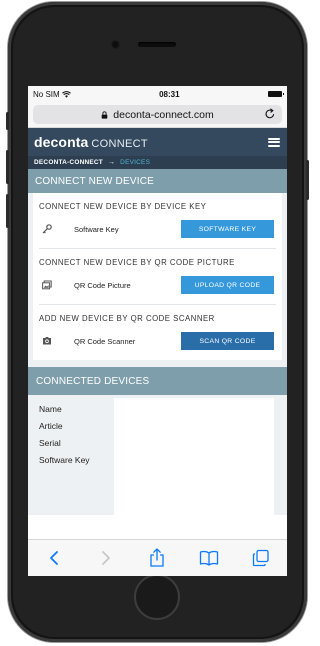 The image size is (320, 646). What do you see at coordinates (64, 459) in the screenshot?
I see `field-software-key-label: Software Key` at bounding box center [64, 459].